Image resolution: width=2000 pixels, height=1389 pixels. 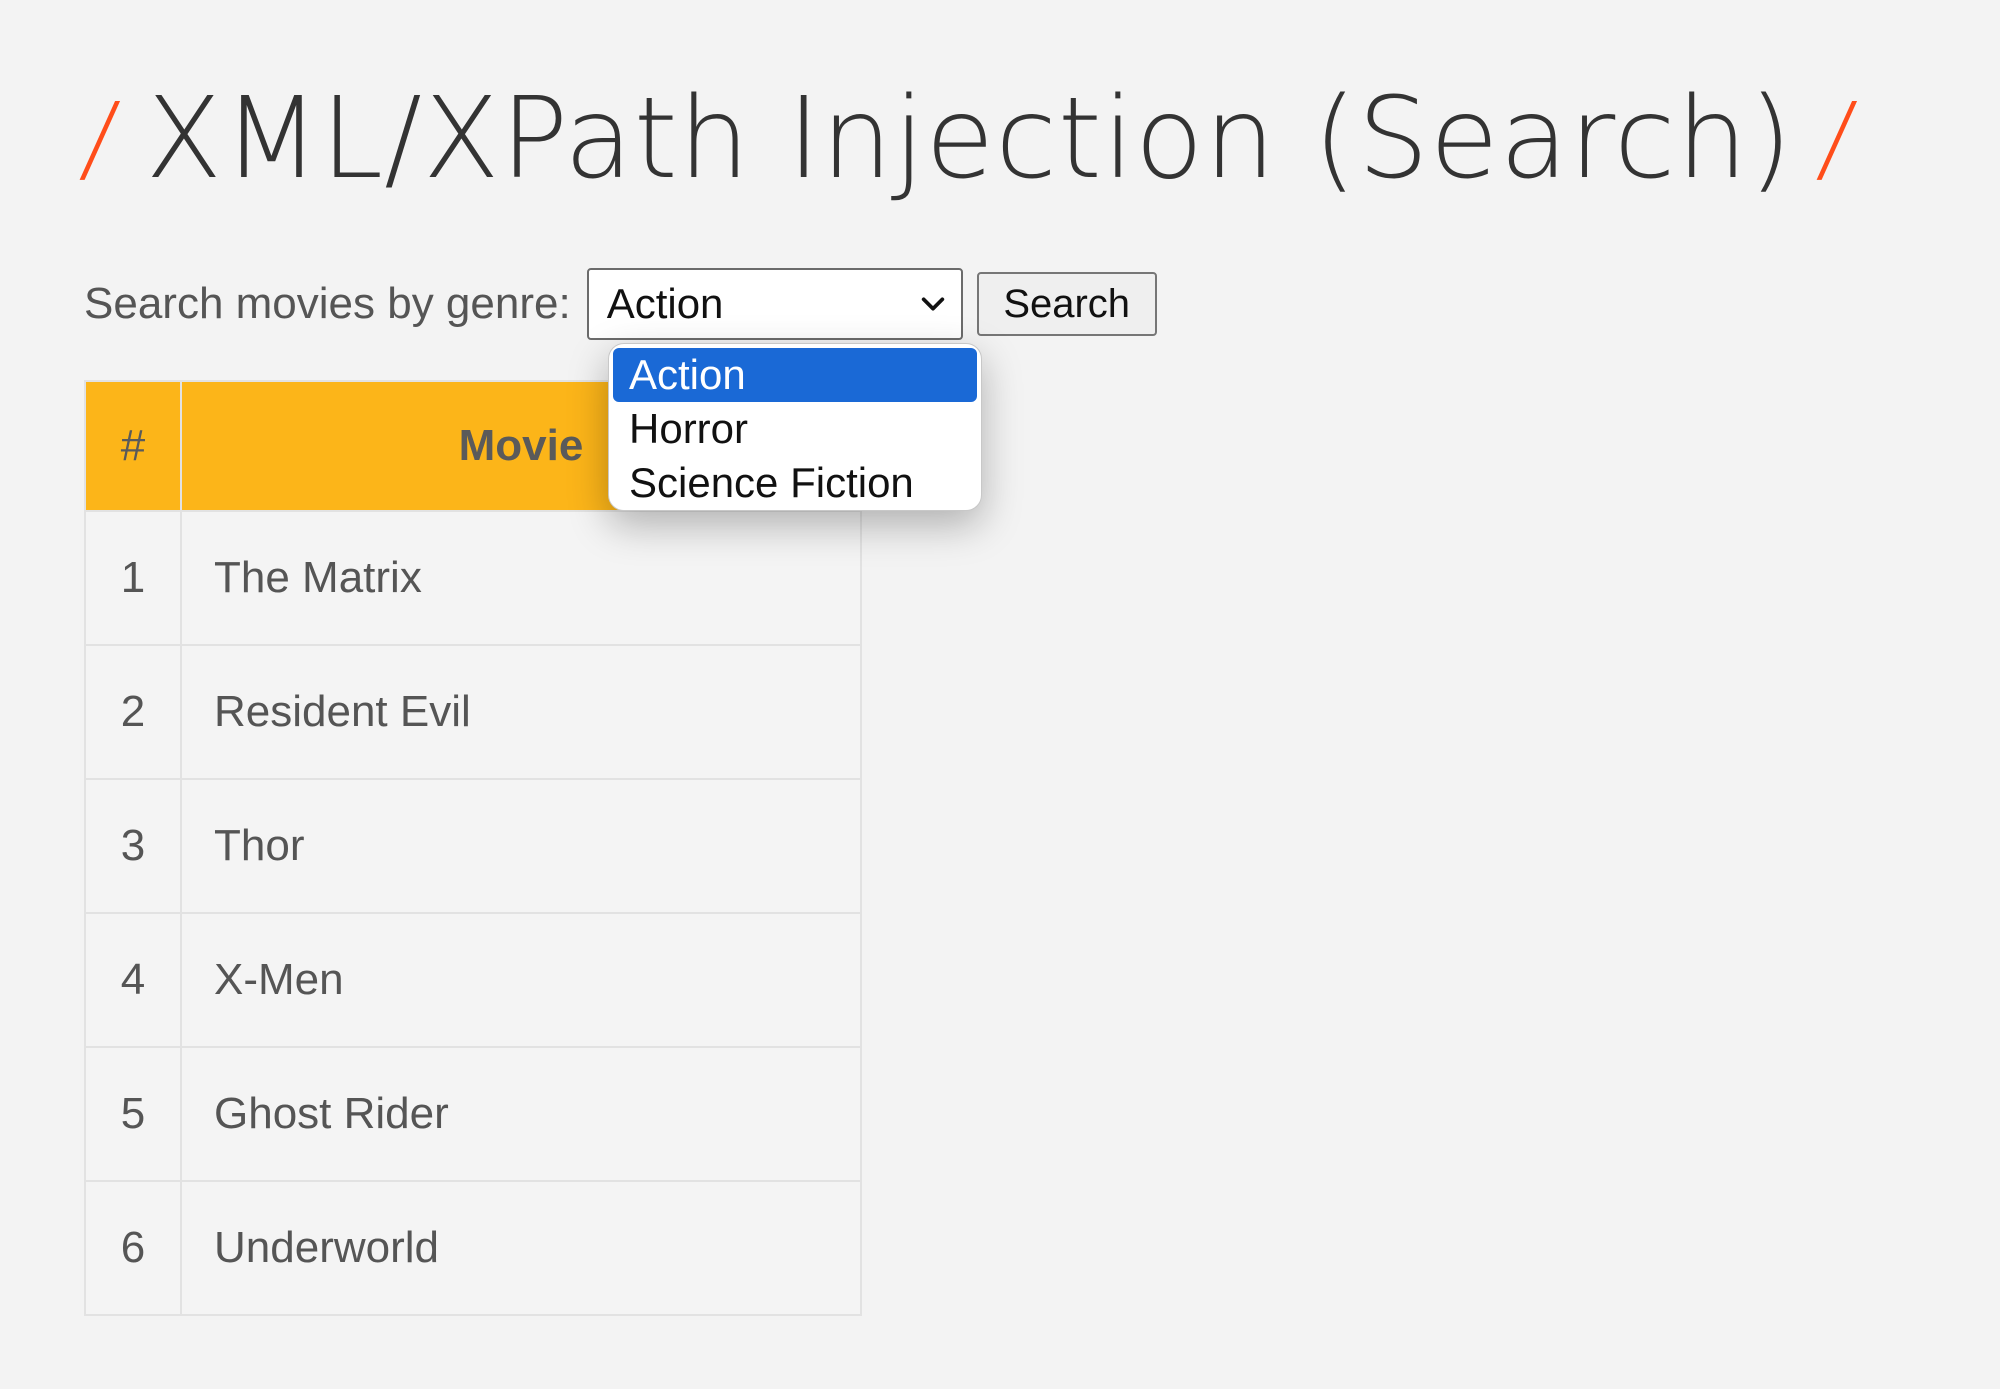 I want to click on page-title: / XML/XPath Injection (Search) /, so click(x=969, y=138).